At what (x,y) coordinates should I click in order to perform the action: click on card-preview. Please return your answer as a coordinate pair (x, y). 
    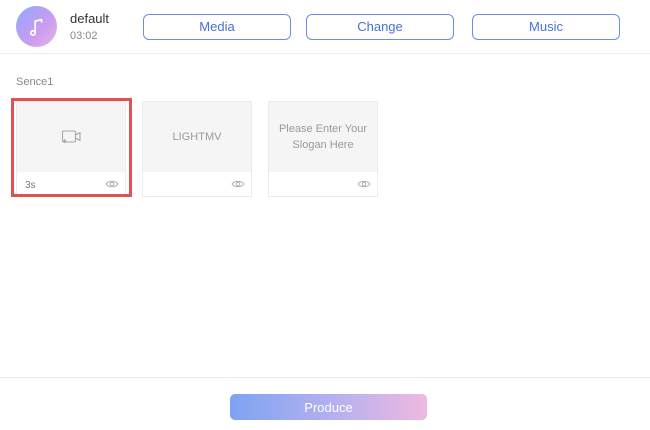
    Looking at the image, I should click on (71, 137).